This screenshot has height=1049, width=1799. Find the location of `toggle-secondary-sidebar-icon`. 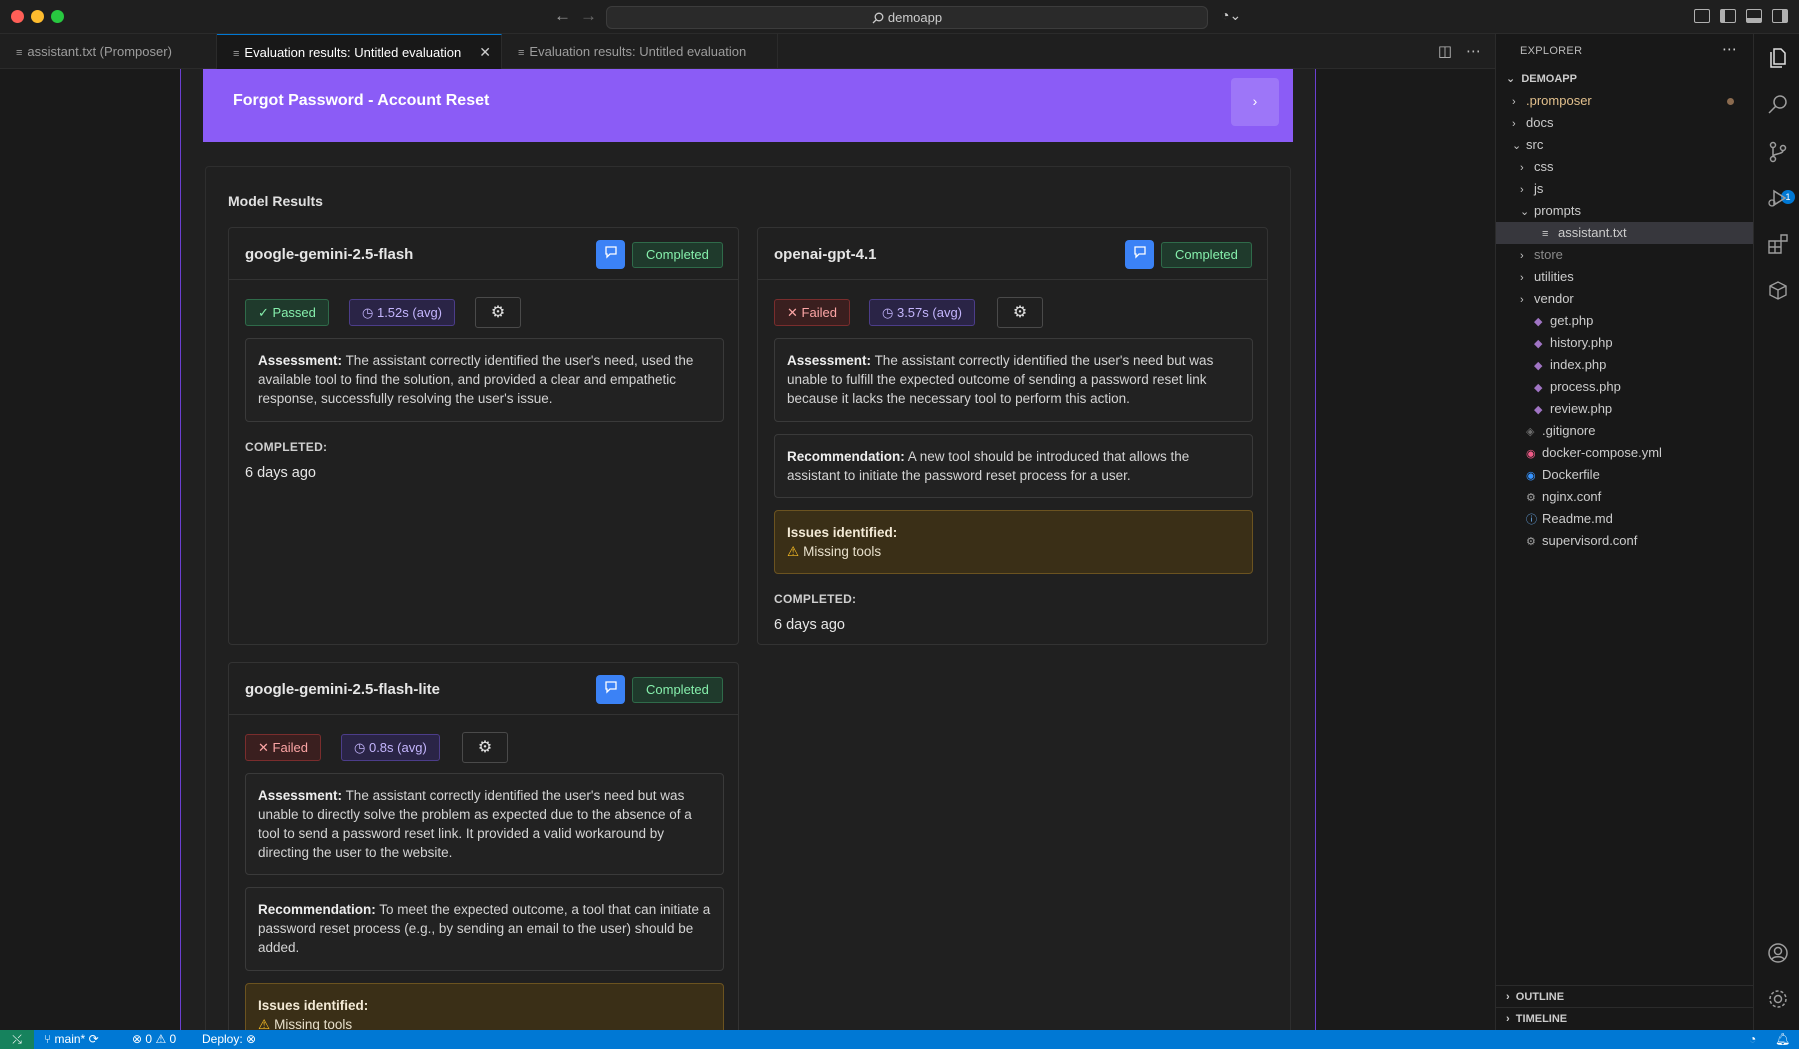

toggle-secondary-sidebar-icon is located at coordinates (1780, 16).